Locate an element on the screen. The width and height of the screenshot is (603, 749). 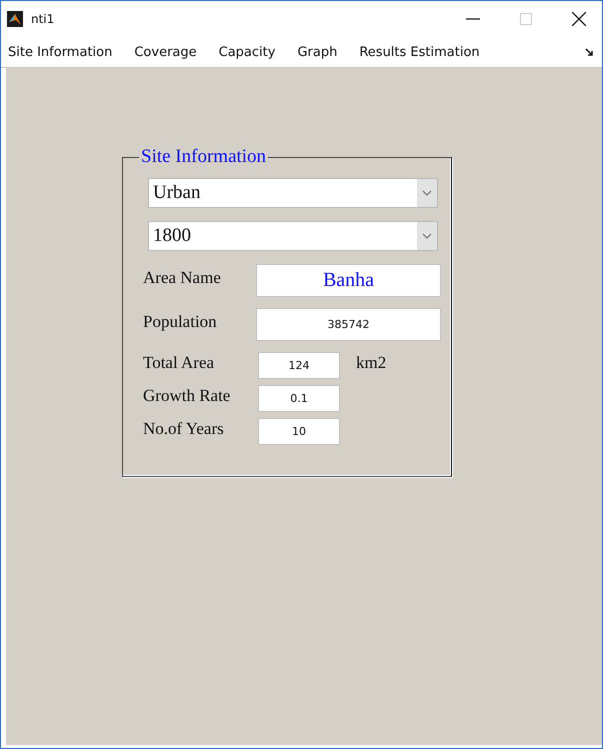
unit-label: km2 is located at coordinates (371, 362).